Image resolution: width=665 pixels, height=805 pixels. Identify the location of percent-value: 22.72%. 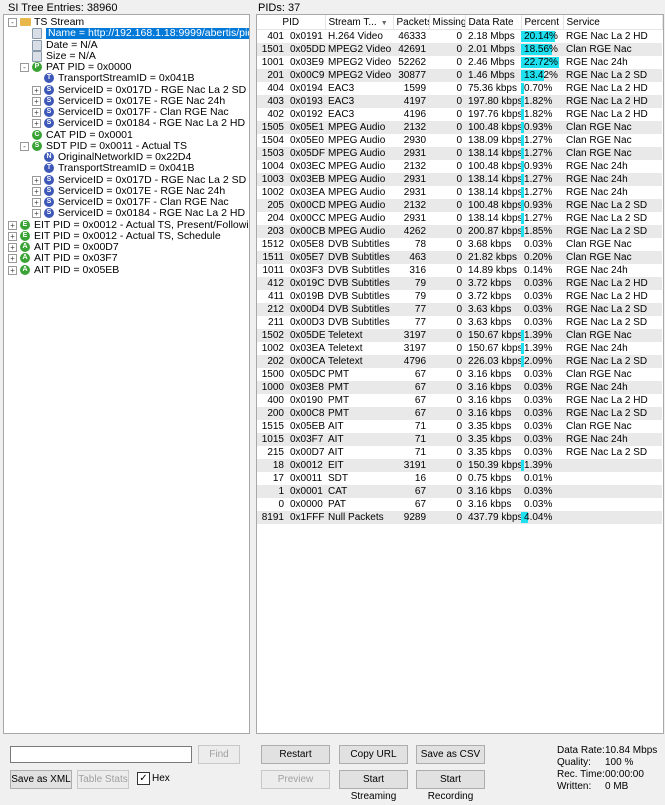
(541, 62).